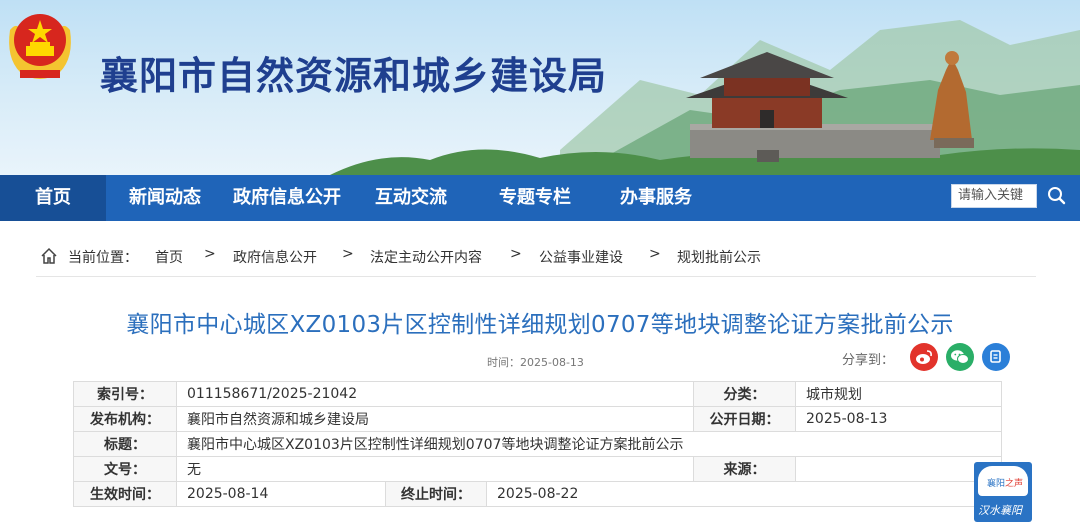 The height and width of the screenshot is (530, 1080). I want to click on copy-link-icon, so click(995, 356).